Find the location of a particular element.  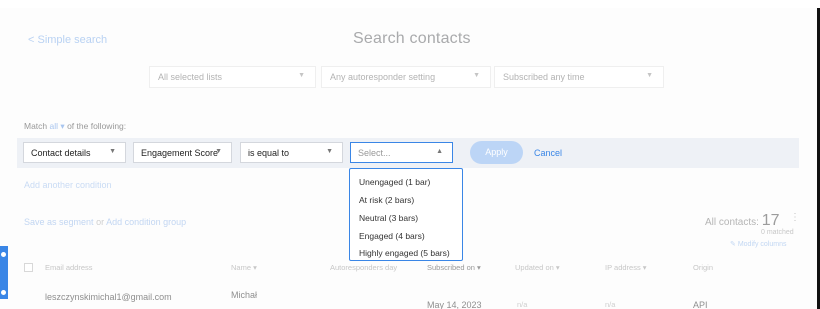

contacts-count: All contacts: 17 is located at coordinates (742, 221).